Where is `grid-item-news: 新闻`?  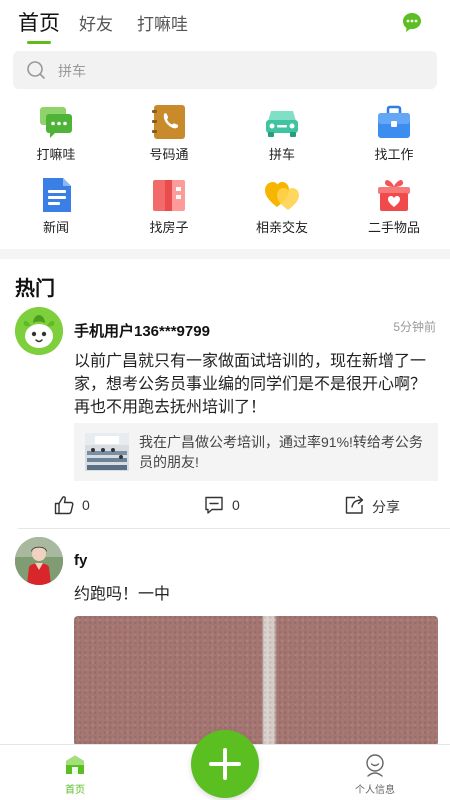
grid-item-news: 新闻 is located at coordinates (56, 207).